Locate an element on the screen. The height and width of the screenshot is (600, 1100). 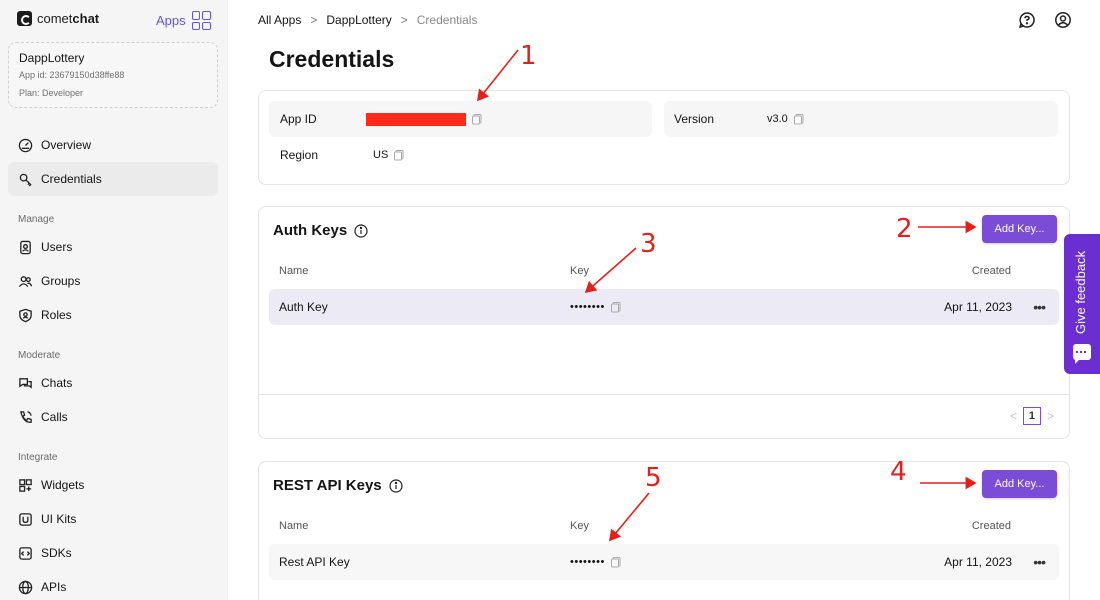
globe-icon is located at coordinates (25, 587).